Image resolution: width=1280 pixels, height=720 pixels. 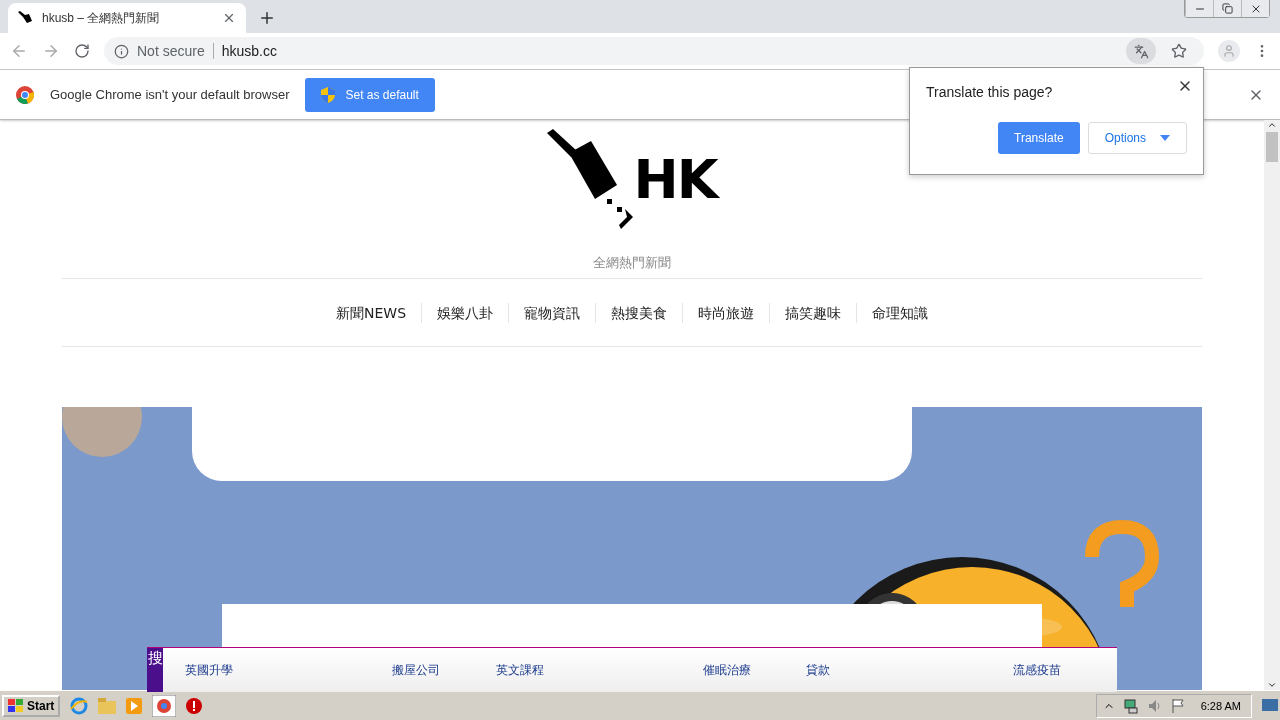 What do you see at coordinates (328, 94) in the screenshot?
I see `shield-icon` at bounding box center [328, 94].